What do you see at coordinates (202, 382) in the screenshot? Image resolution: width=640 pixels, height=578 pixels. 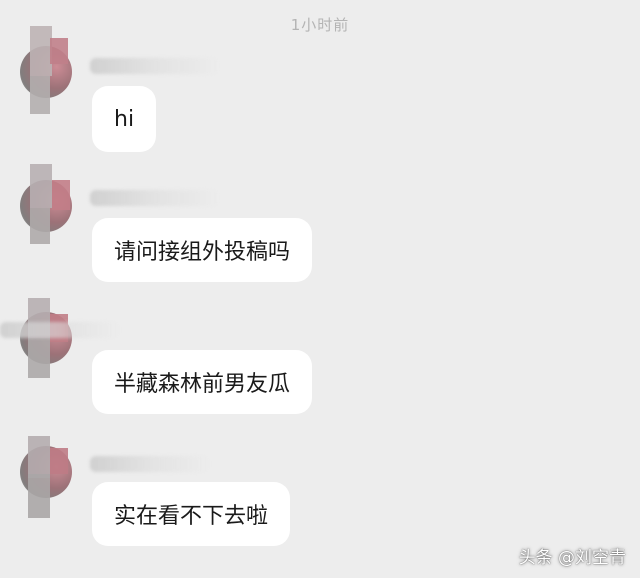 I see `message-bubble: 半藏森林前男友瓜` at bounding box center [202, 382].